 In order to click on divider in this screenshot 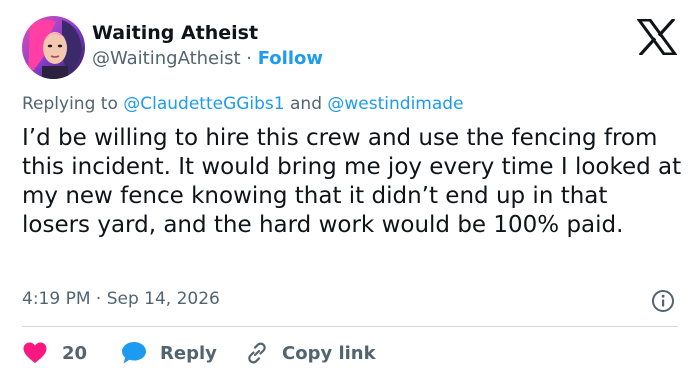, I will do `click(350, 326)`.